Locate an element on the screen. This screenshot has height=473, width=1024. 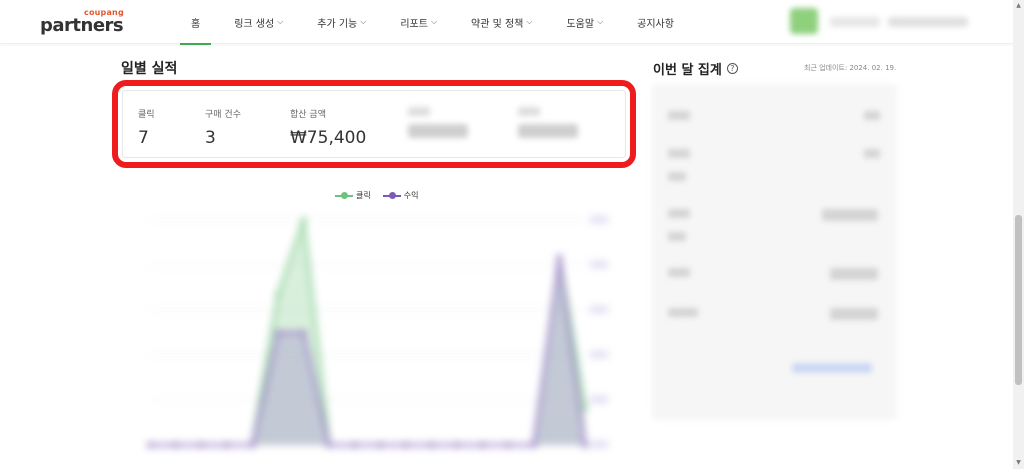
nav-label: 홈 is located at coordinates (195, 22).